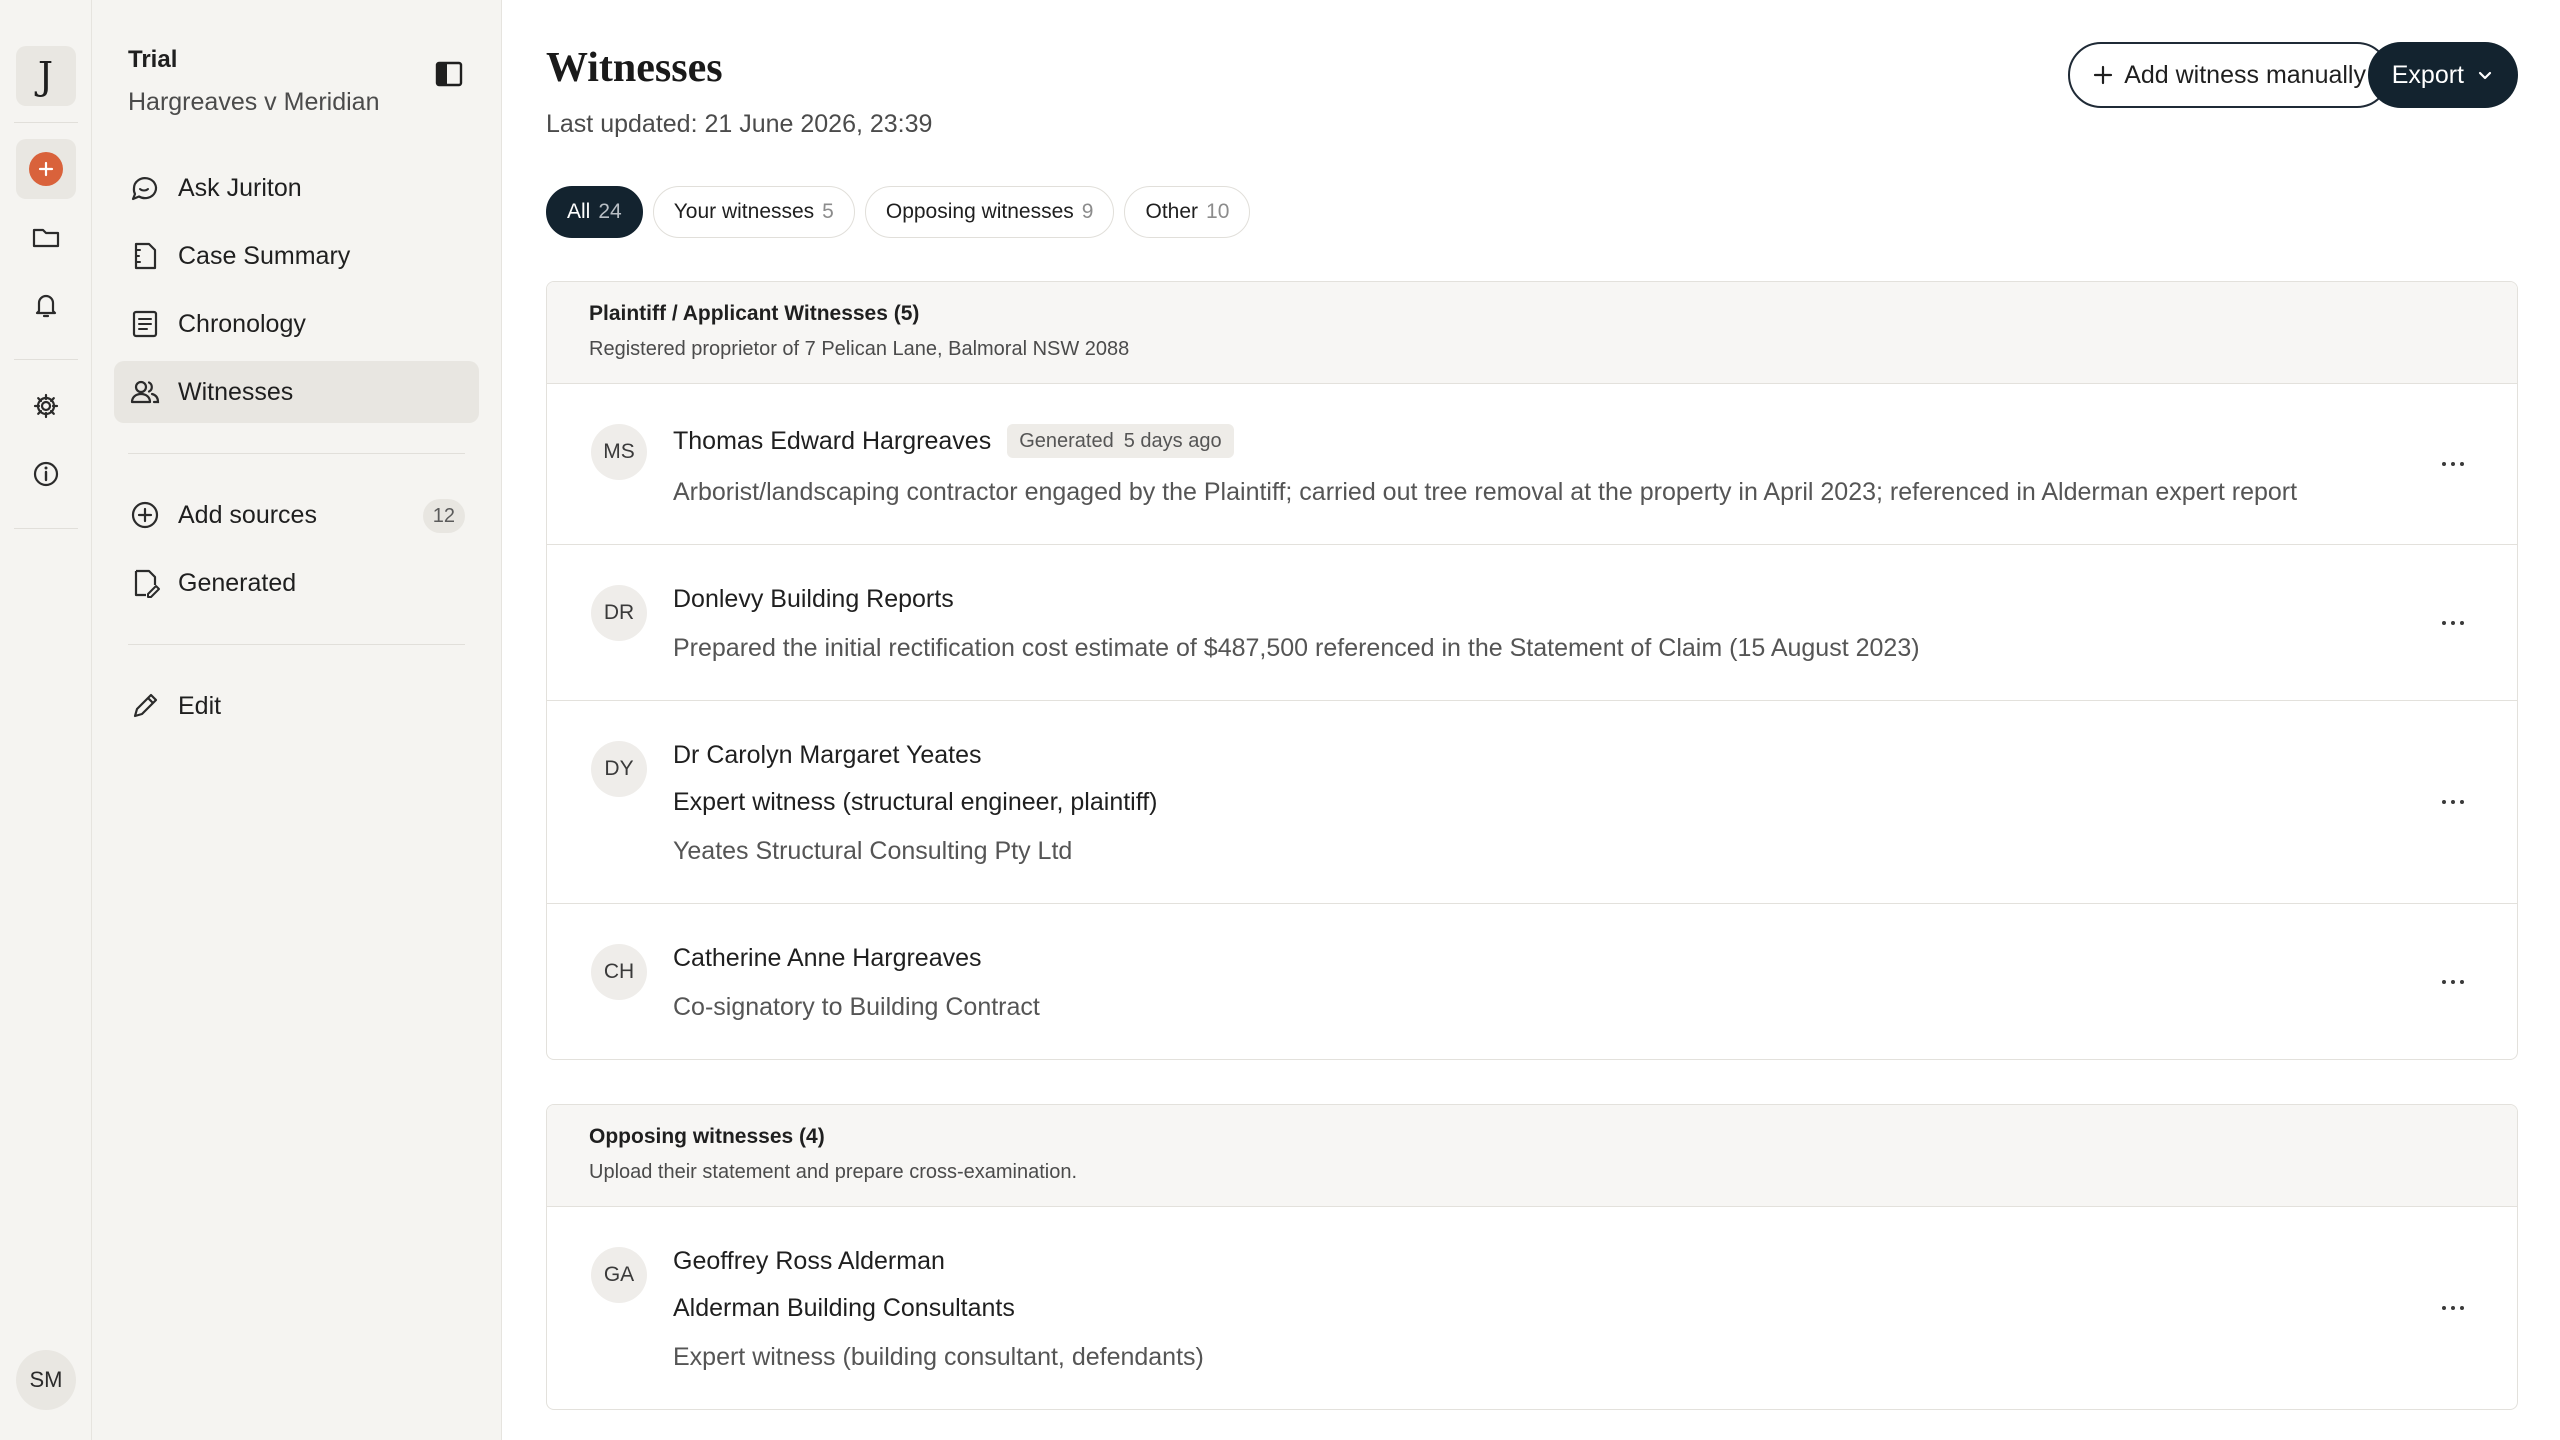 The width and height of the screenshot is (2560, 1440). Describe the element at coordinates (296, 256) in the screenshot. I see `nav-item-case-summary: Case Summary` at that location.